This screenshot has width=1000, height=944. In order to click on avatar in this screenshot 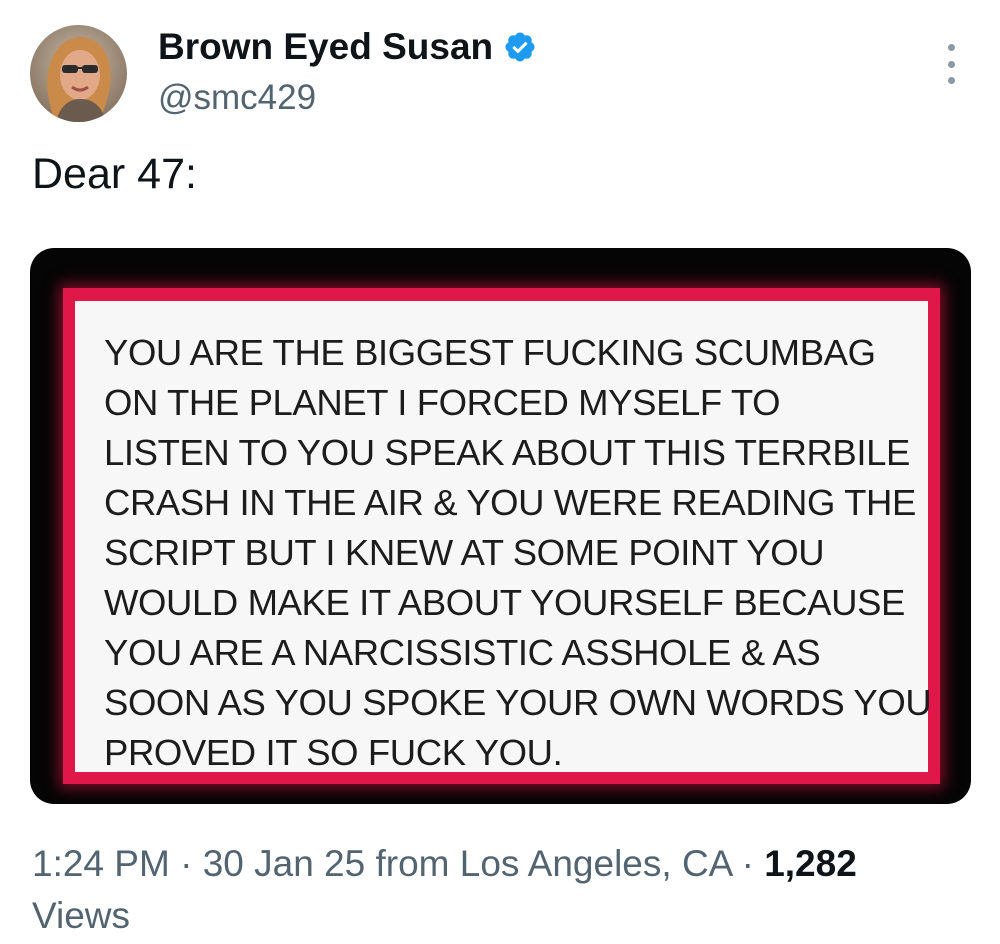, I will do `click(78, 73)`.